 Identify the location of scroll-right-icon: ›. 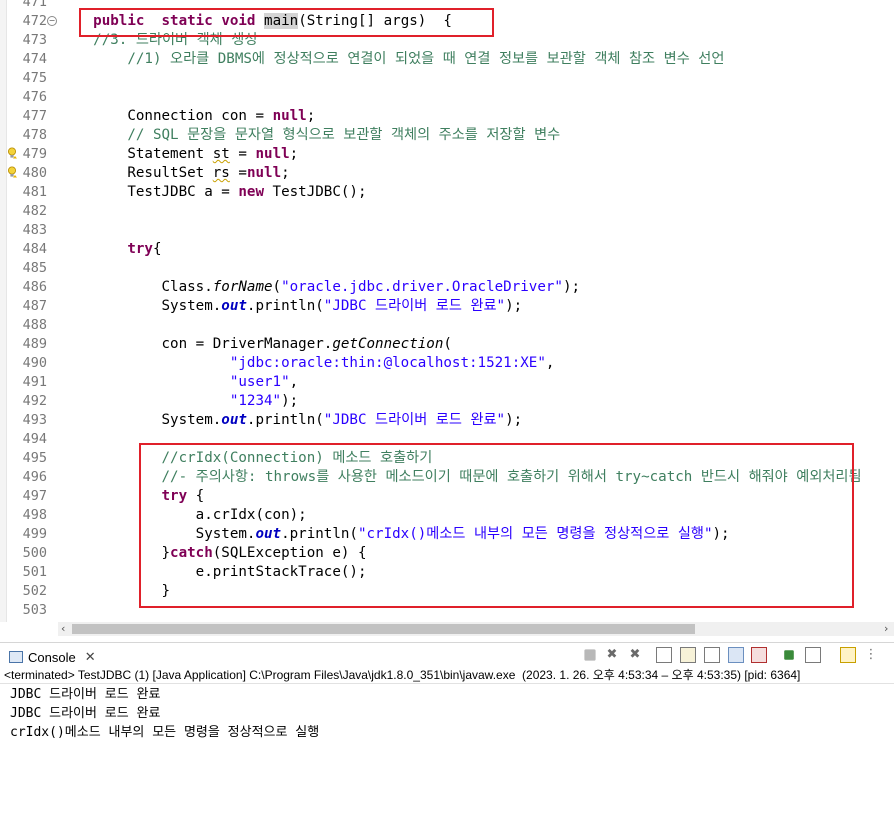
(886, 629).